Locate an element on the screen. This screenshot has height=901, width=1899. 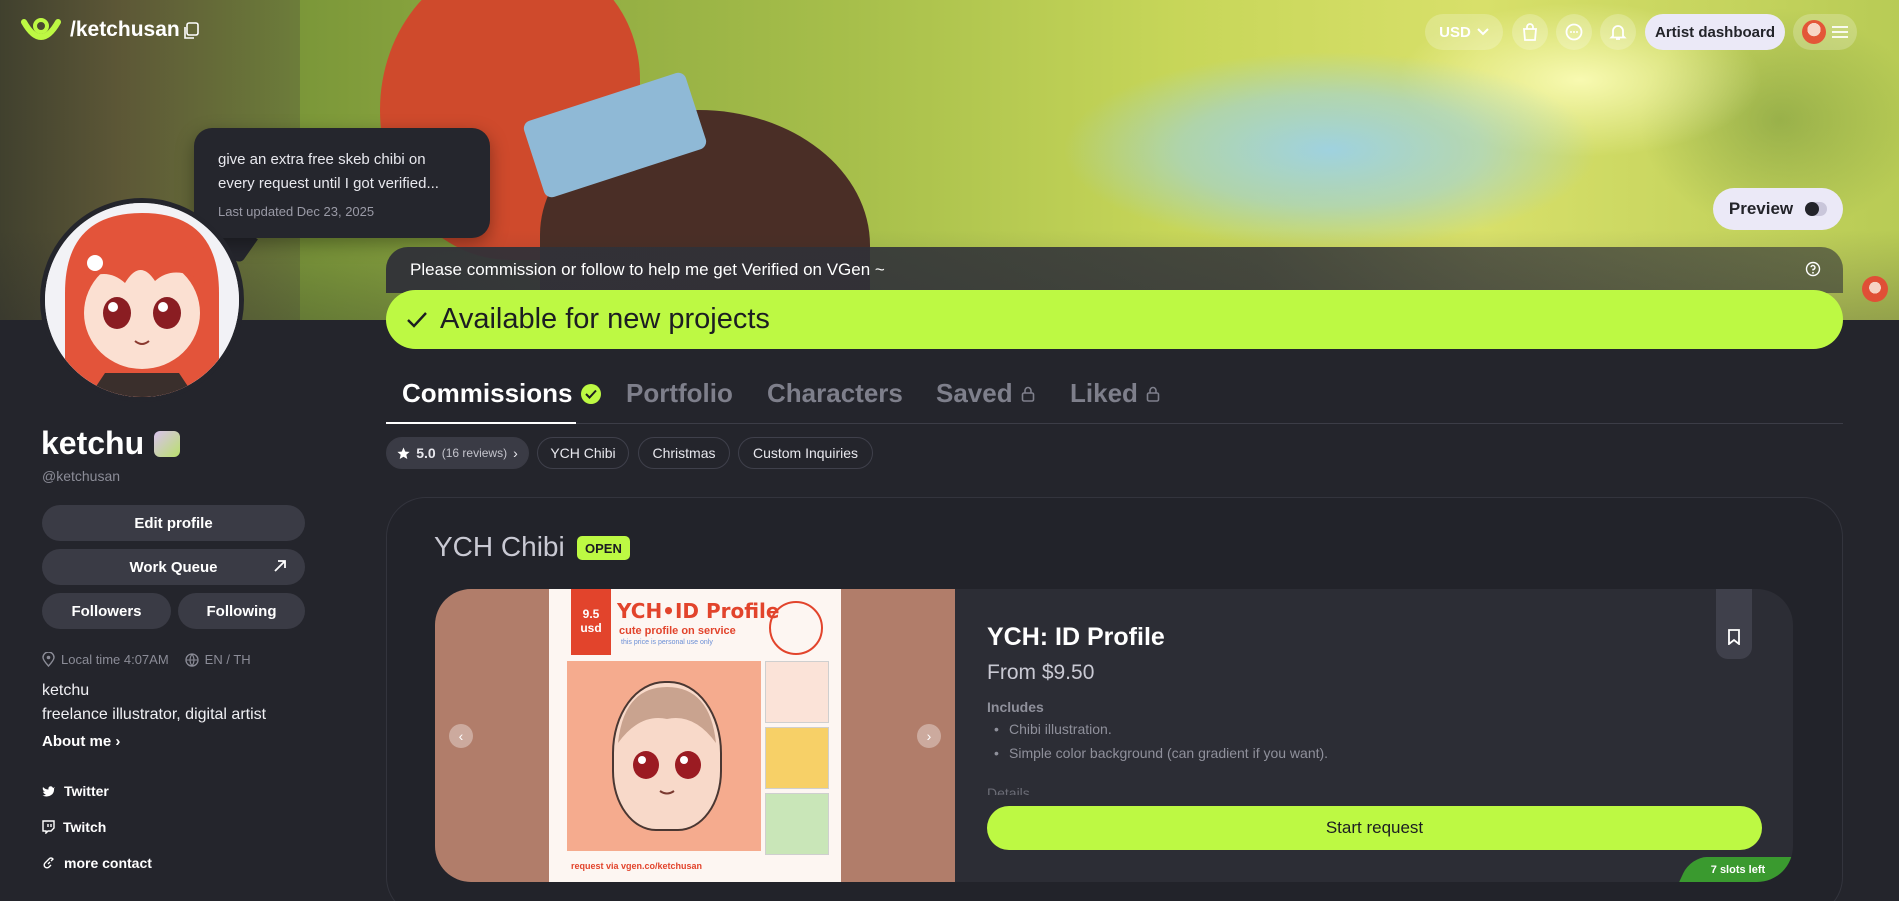
chevron-left-icon: ‹ is located at coordinates (461, 736).